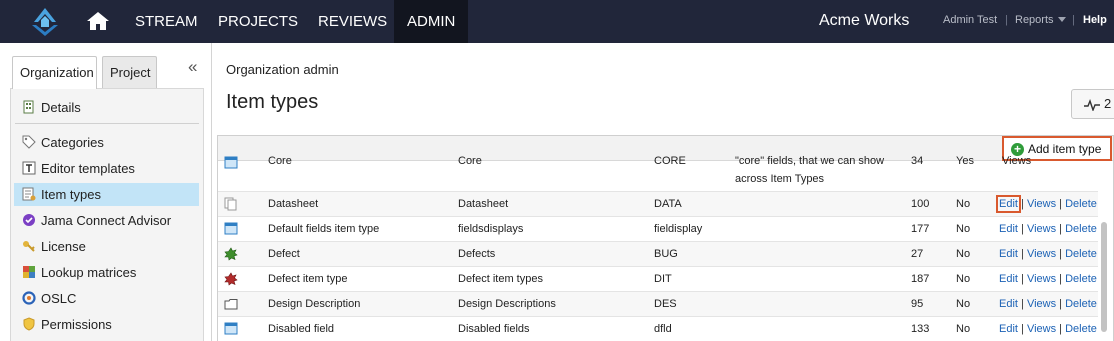 Image resolution: width=1114 pixels, height=341 pixels. What do you see at coordinates (491, 229) in the screenshot?
I see `item-type-plural: fieldsdisplays` at bounding box center [491, 229].